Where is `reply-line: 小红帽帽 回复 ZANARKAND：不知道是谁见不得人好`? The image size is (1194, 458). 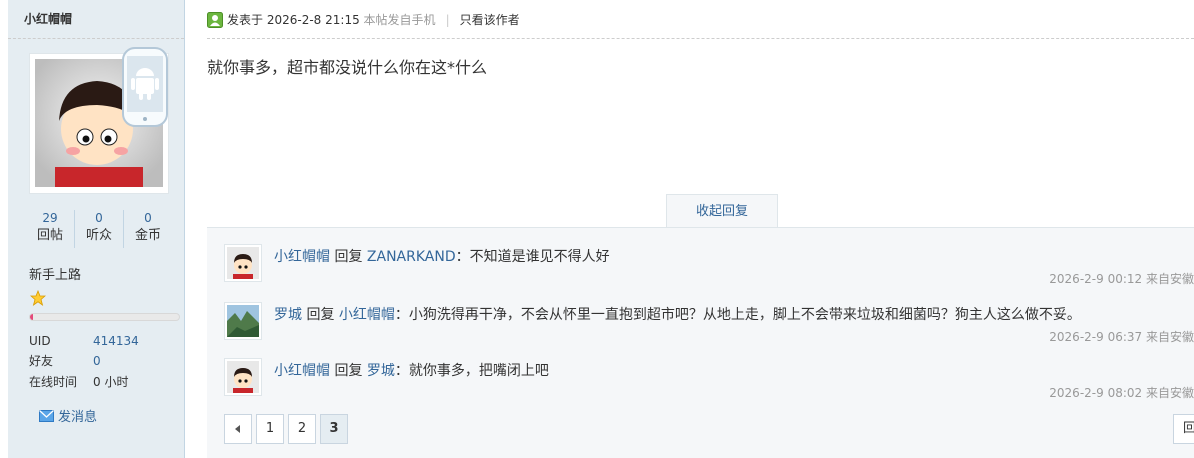
reply-line: 小红帽帽 回复 ZANARKAND：不知道是谁见不得人好 is located at coordinates (442, 256).